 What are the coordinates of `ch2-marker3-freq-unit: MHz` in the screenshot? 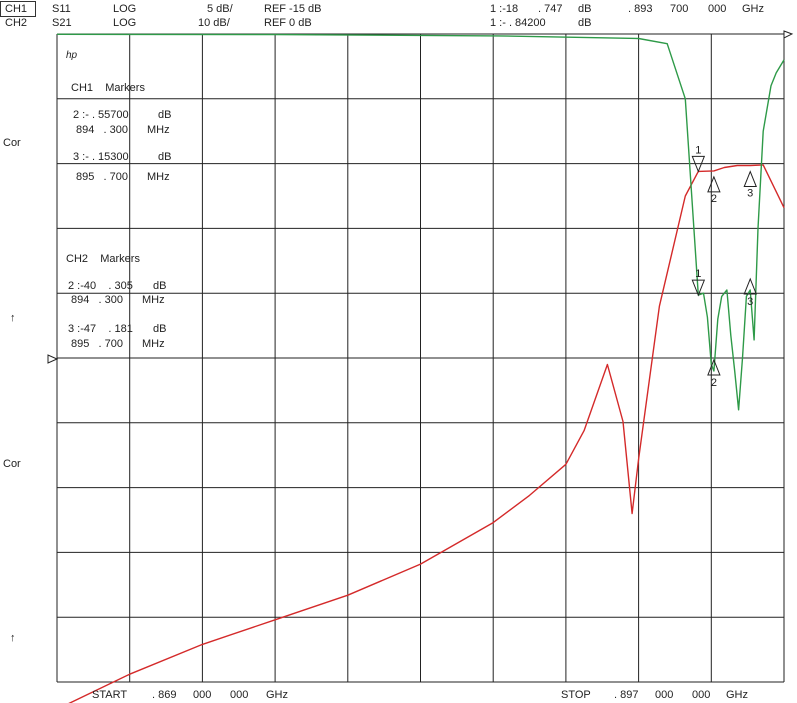 It's located at (153, 344).